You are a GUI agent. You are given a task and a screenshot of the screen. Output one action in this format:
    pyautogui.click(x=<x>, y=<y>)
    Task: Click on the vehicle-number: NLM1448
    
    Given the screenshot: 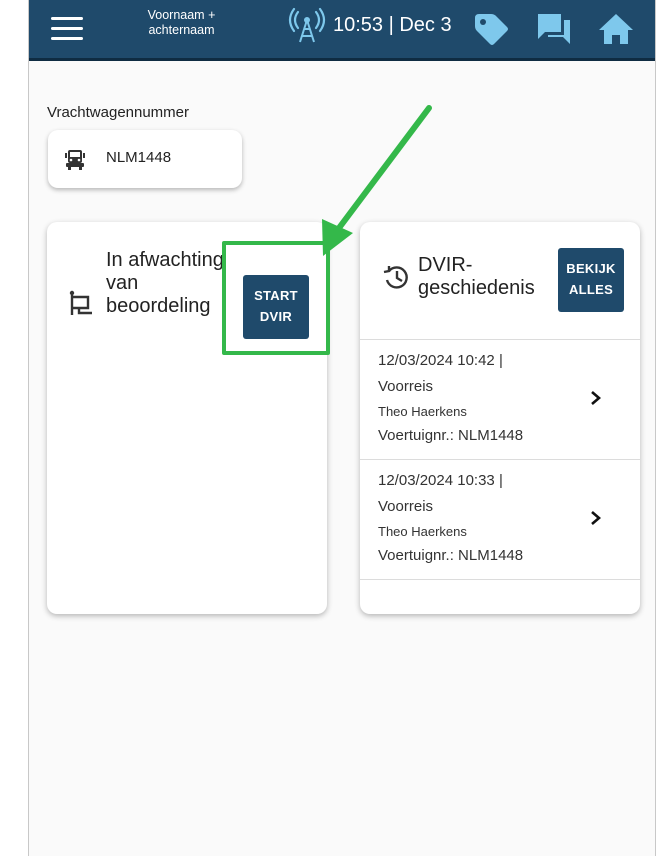 What is the action you would take?
    pyautogui.click(x=139, y=157)
    